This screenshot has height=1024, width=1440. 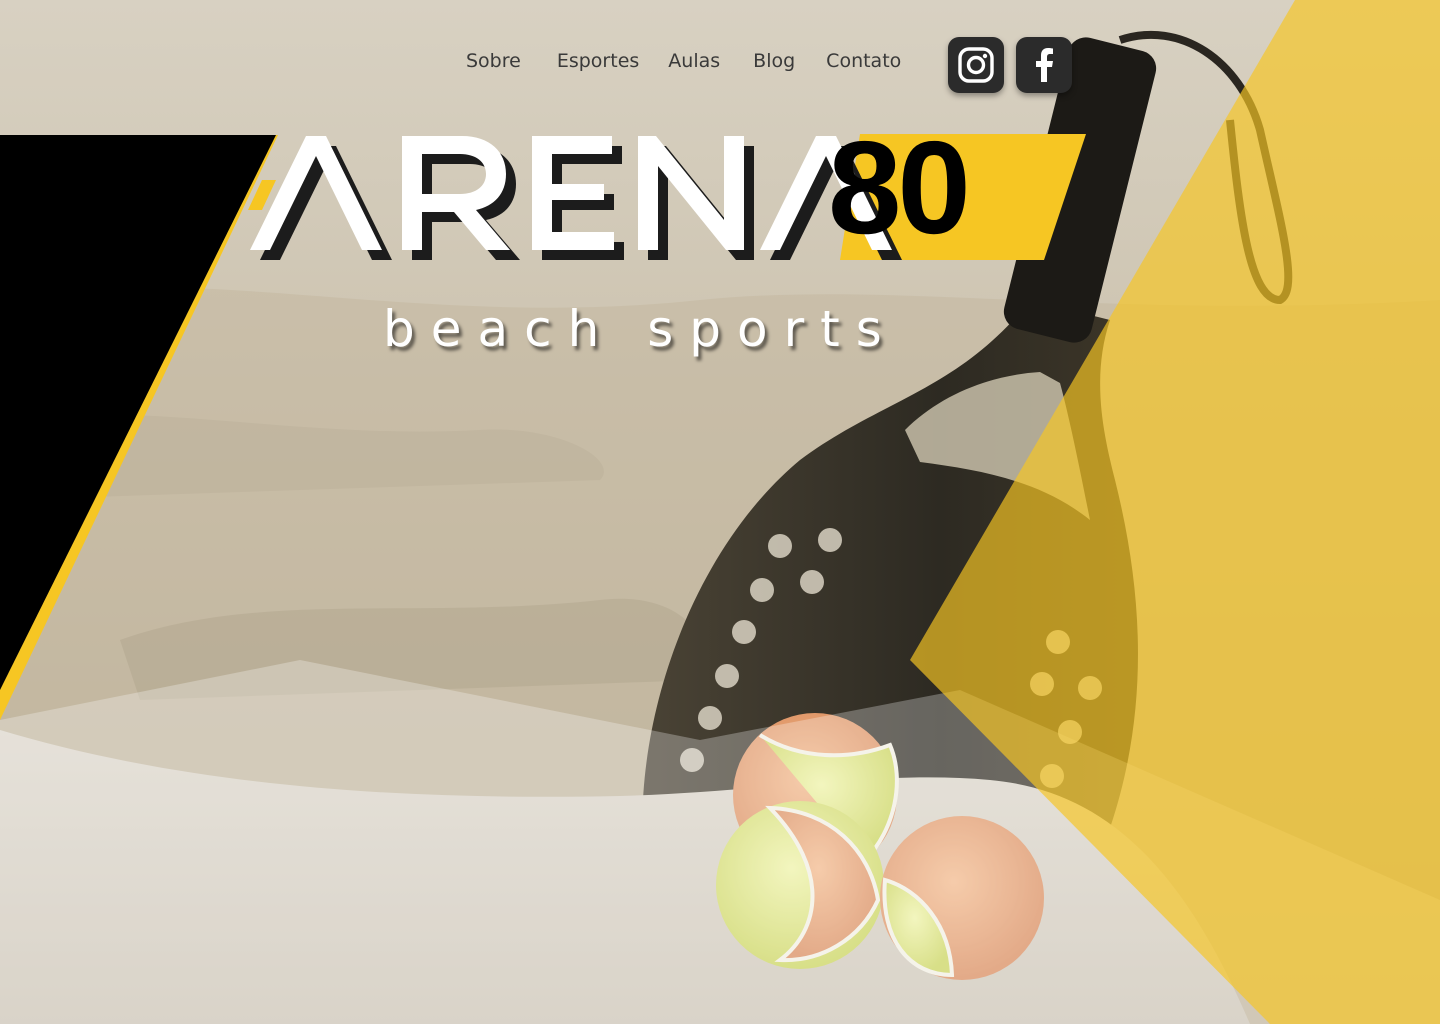 I want to click on facebook-button, so click(x=1044, y=65).